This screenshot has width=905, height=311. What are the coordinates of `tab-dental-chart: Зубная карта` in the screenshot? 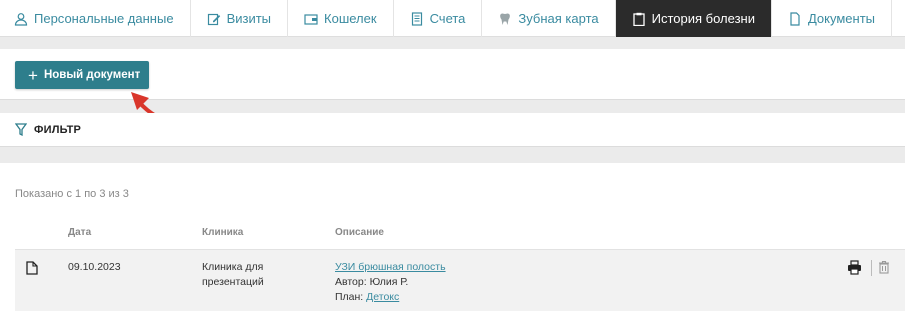 It's located at (549, 18).